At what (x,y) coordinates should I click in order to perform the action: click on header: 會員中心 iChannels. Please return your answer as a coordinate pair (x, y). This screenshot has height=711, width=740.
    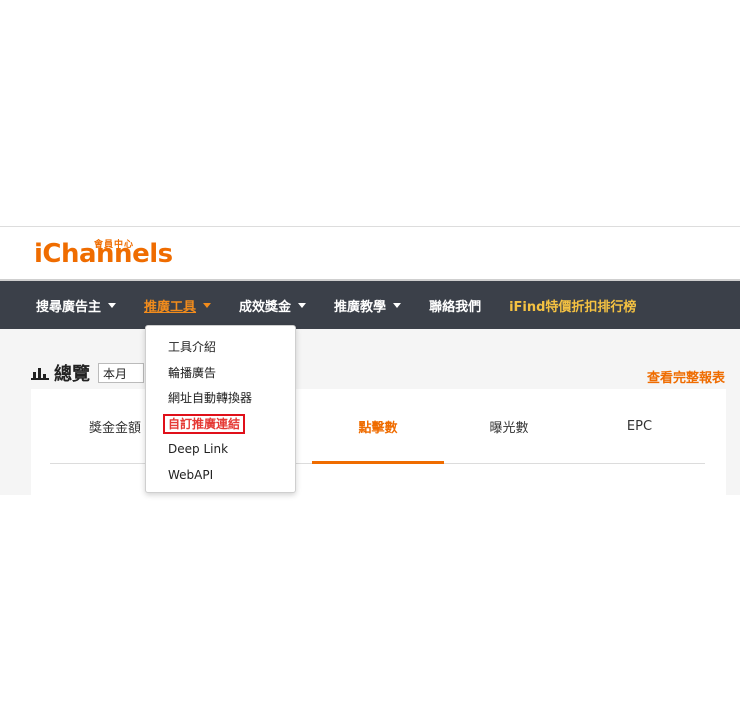
    Looking at the image, I should click on (370, 253).